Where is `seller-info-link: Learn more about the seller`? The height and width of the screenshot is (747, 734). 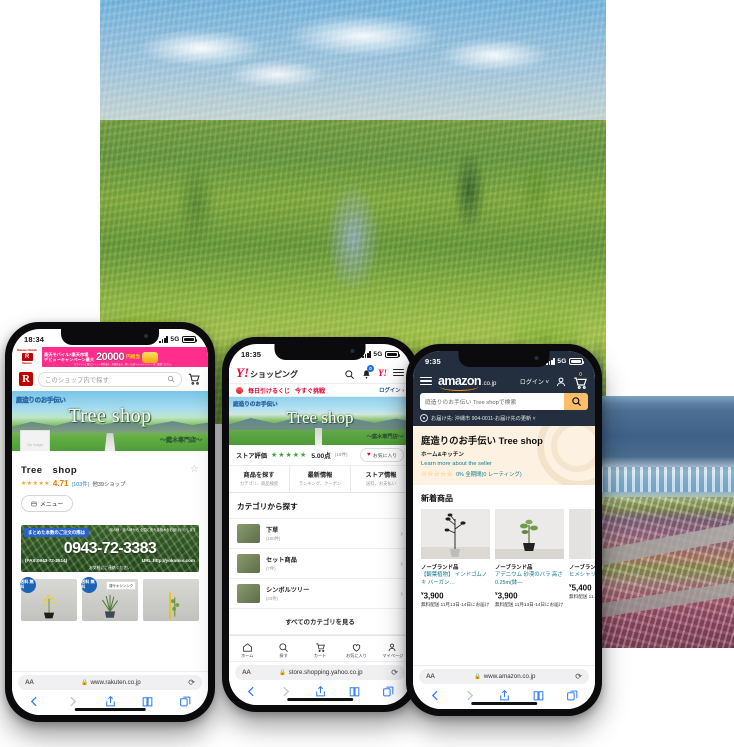
seller-info-link: Learn more about the seller is located at coordinates (504, 464).